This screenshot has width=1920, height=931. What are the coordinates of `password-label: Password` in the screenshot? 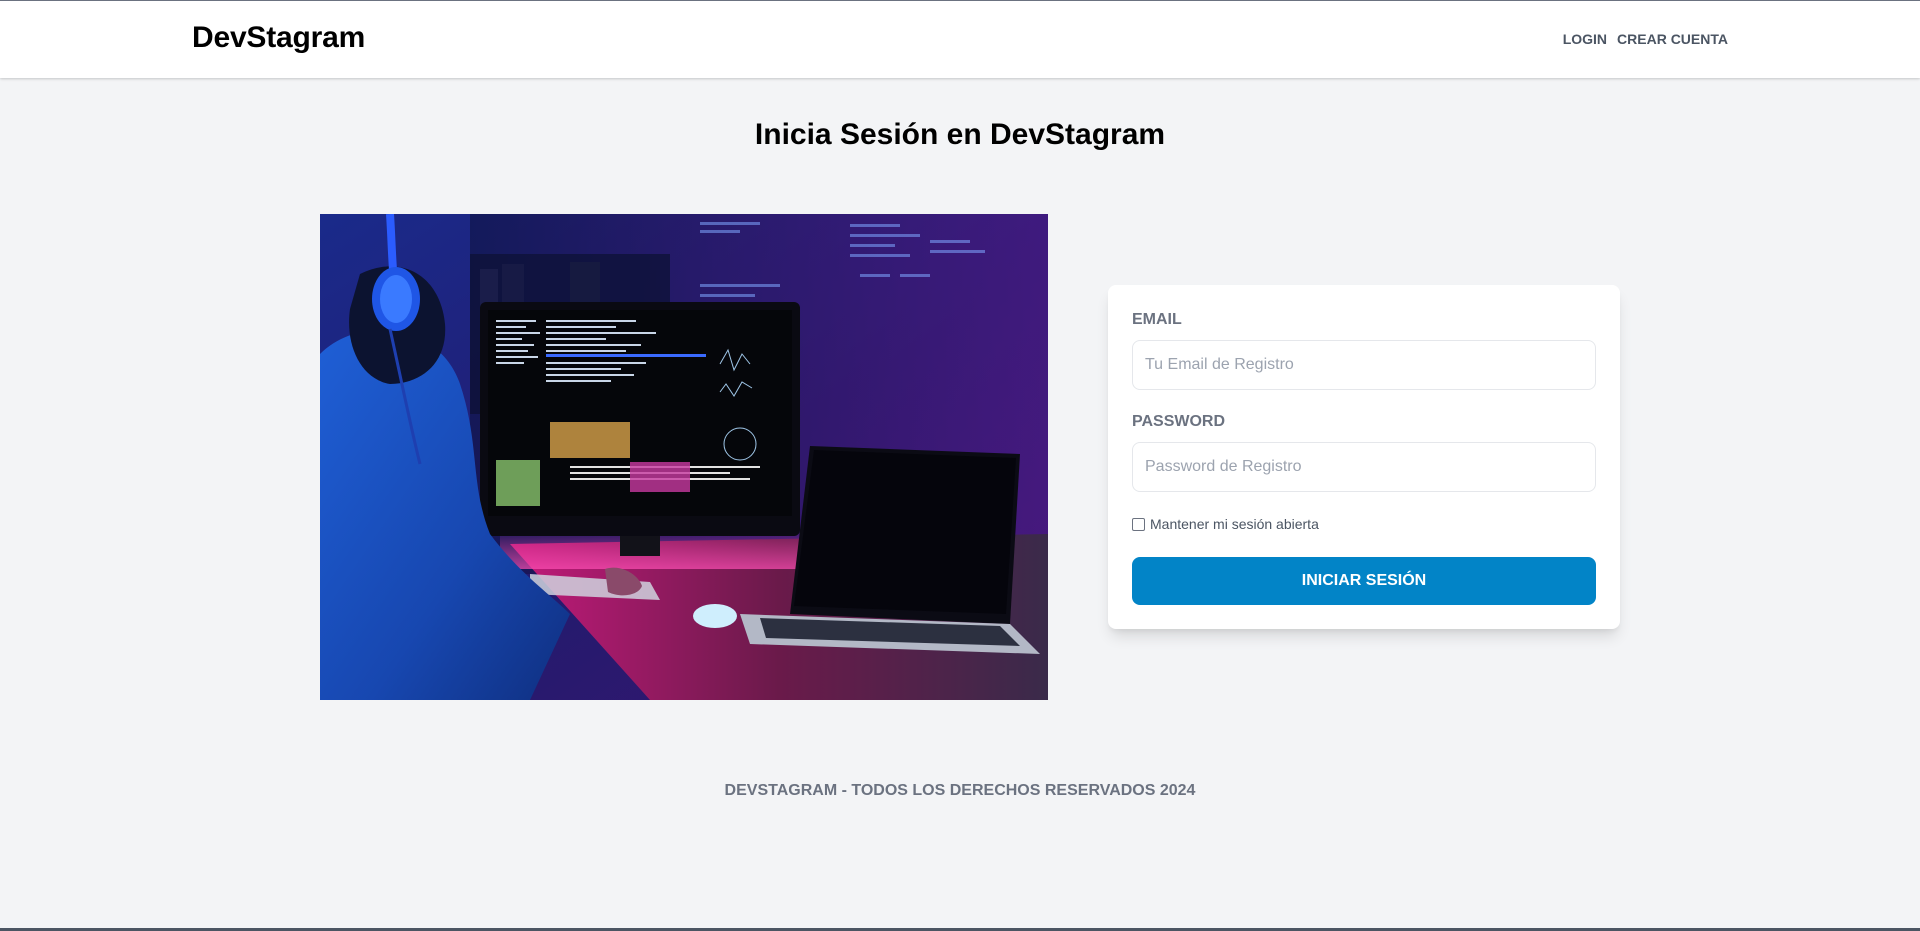 It's located at (1179, 421).